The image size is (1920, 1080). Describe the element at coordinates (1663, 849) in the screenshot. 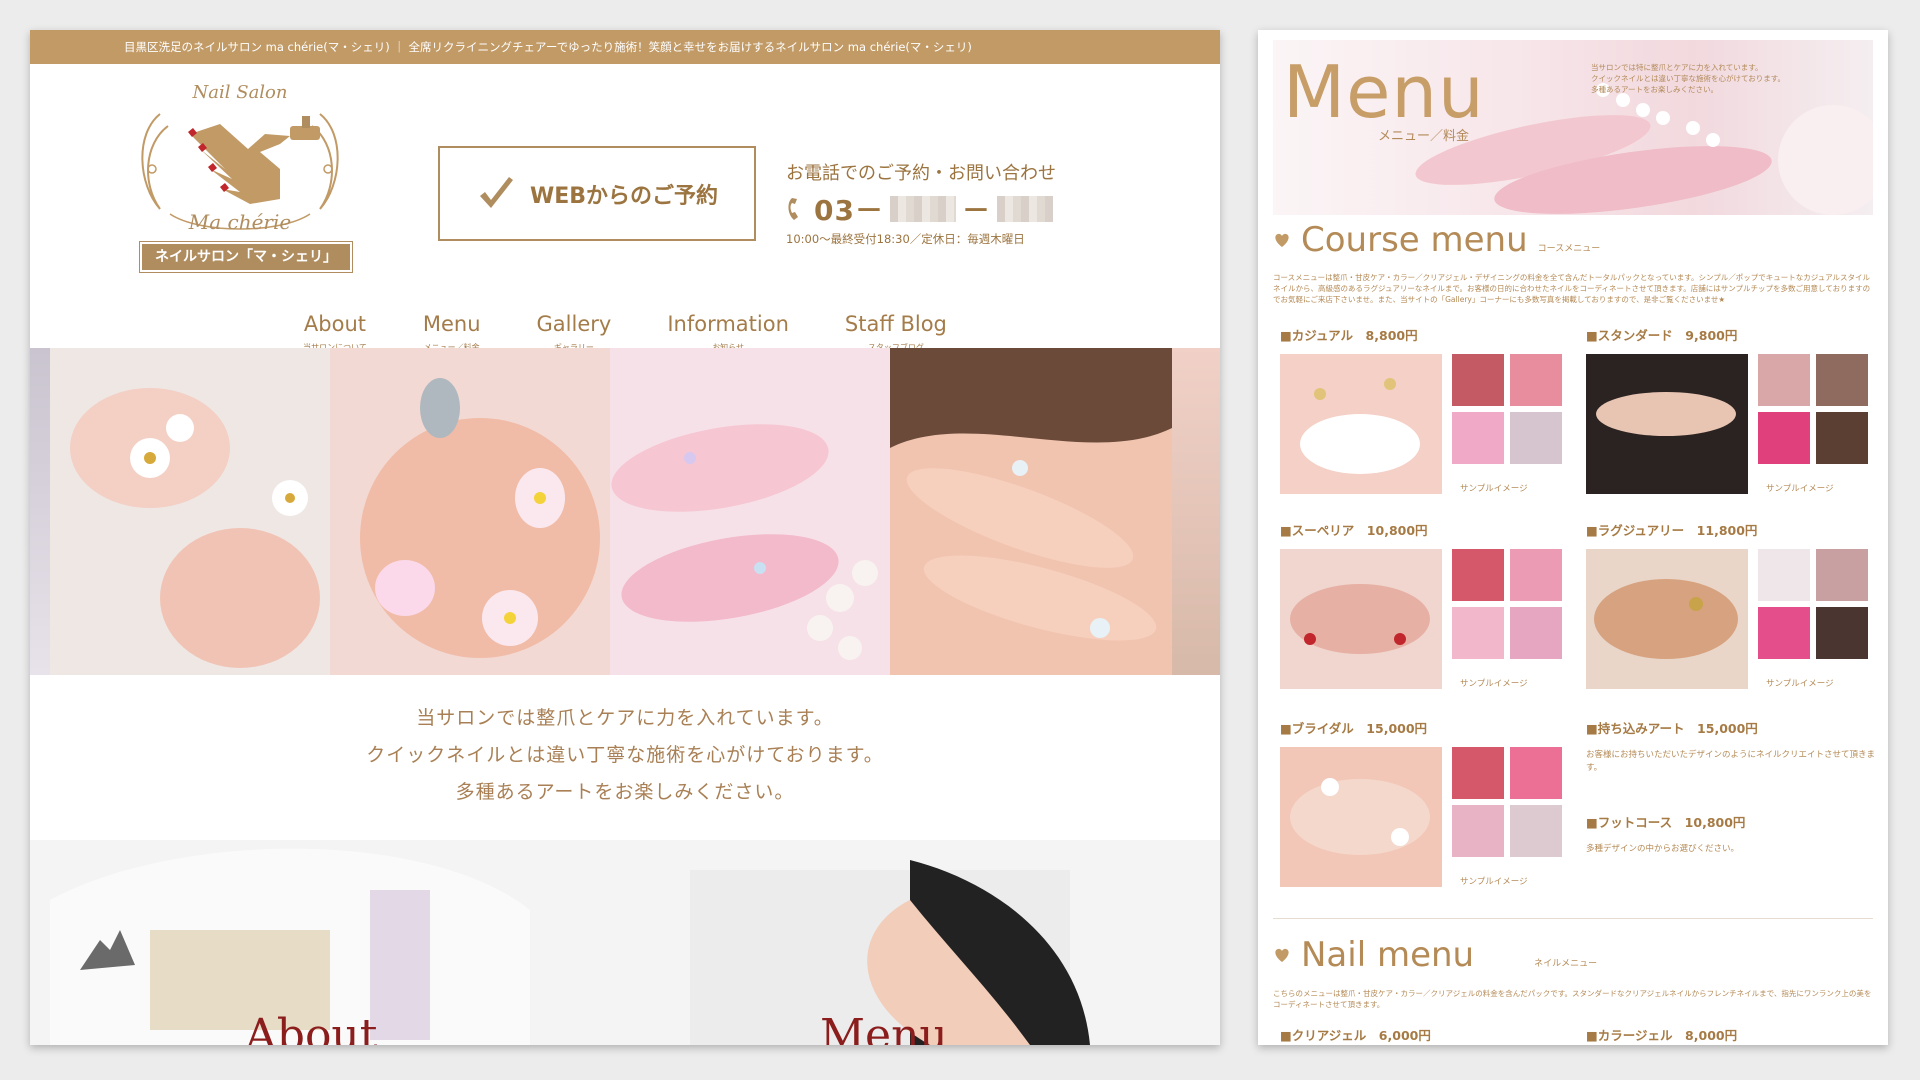

I see `course-text: 多種デザインの中からお選びください。` at that location.